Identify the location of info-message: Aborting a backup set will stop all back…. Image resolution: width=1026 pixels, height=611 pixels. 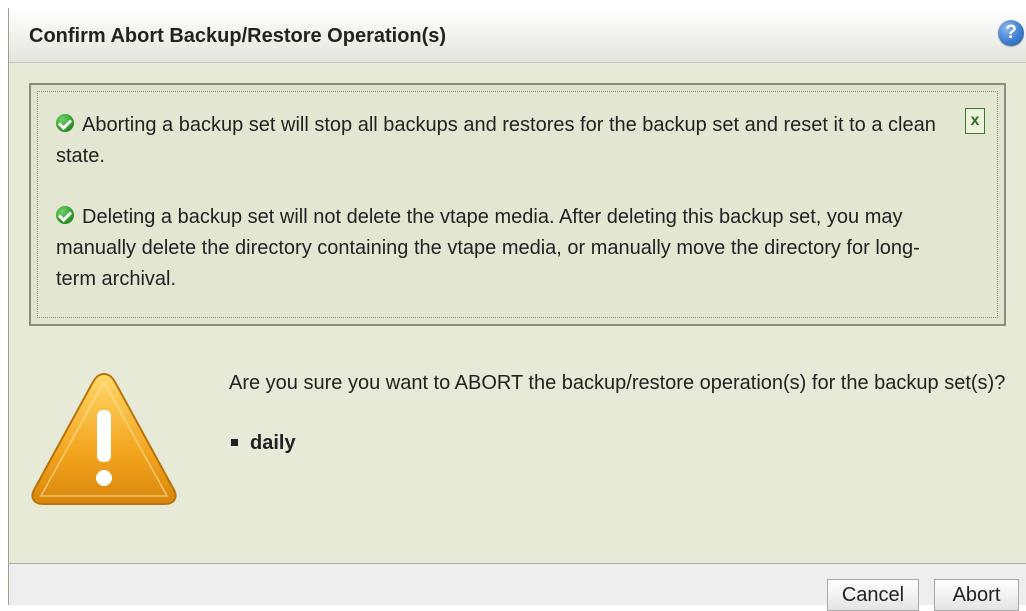
(496, 141).